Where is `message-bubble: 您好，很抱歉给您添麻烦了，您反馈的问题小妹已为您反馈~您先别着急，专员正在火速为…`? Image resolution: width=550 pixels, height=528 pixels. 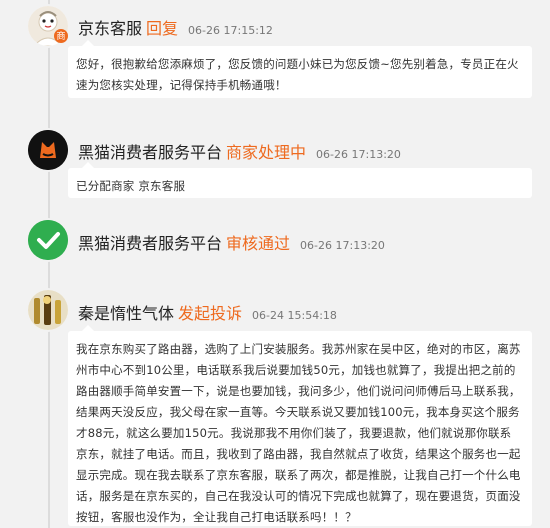
message-bubble: 您好，很抱歉给您添麻烦了，您反馈的问题小妹已为您反馈~您先别着急，专员正在火速为… is located at coordinates (300, 69).